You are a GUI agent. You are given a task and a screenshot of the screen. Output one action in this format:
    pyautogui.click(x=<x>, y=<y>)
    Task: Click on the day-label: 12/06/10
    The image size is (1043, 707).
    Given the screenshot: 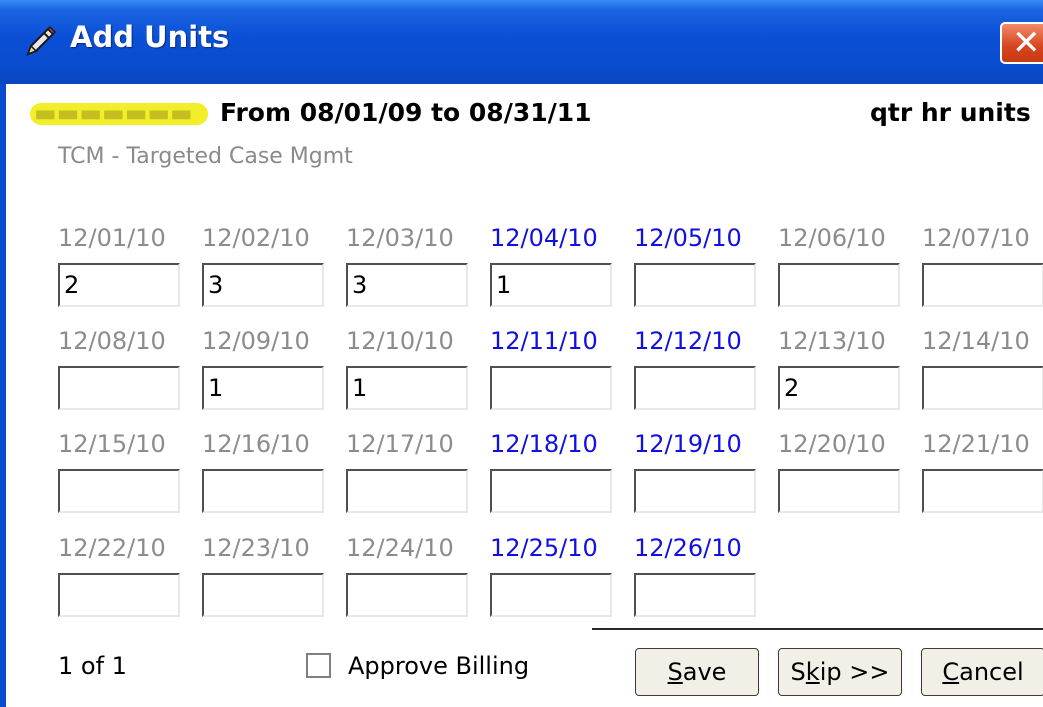 What is the action you would take?
    pyautogui.click(x=832, y=238)
    